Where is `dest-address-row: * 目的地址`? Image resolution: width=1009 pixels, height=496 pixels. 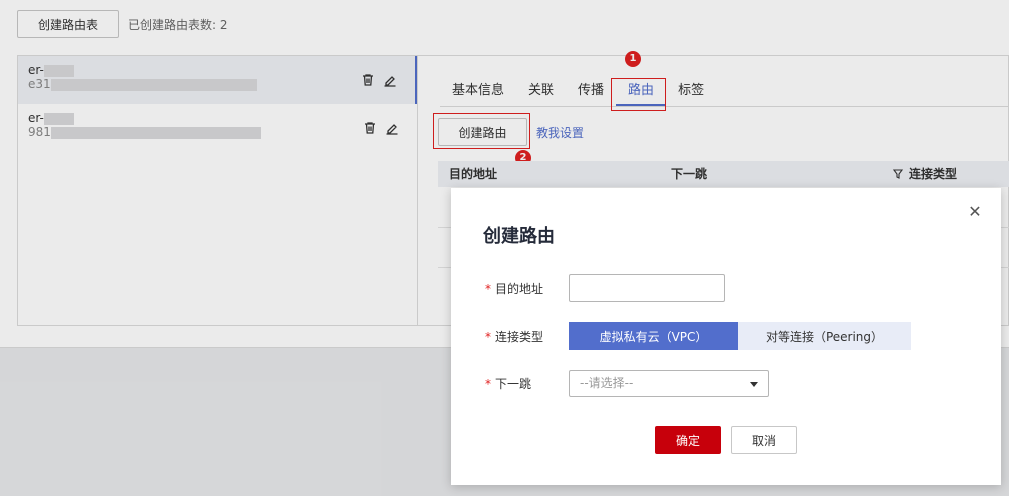 dest-address-row: * 目的地址 is located at coordinates (605, 288).